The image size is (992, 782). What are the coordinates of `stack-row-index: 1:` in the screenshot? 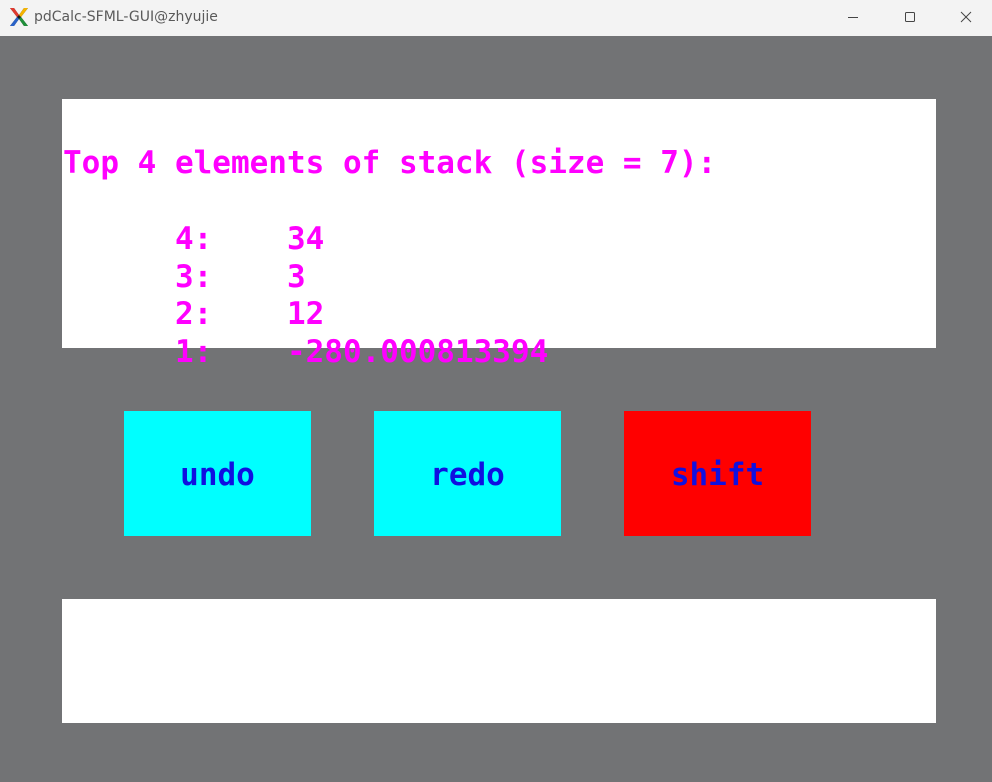 It's located at (193, 352).